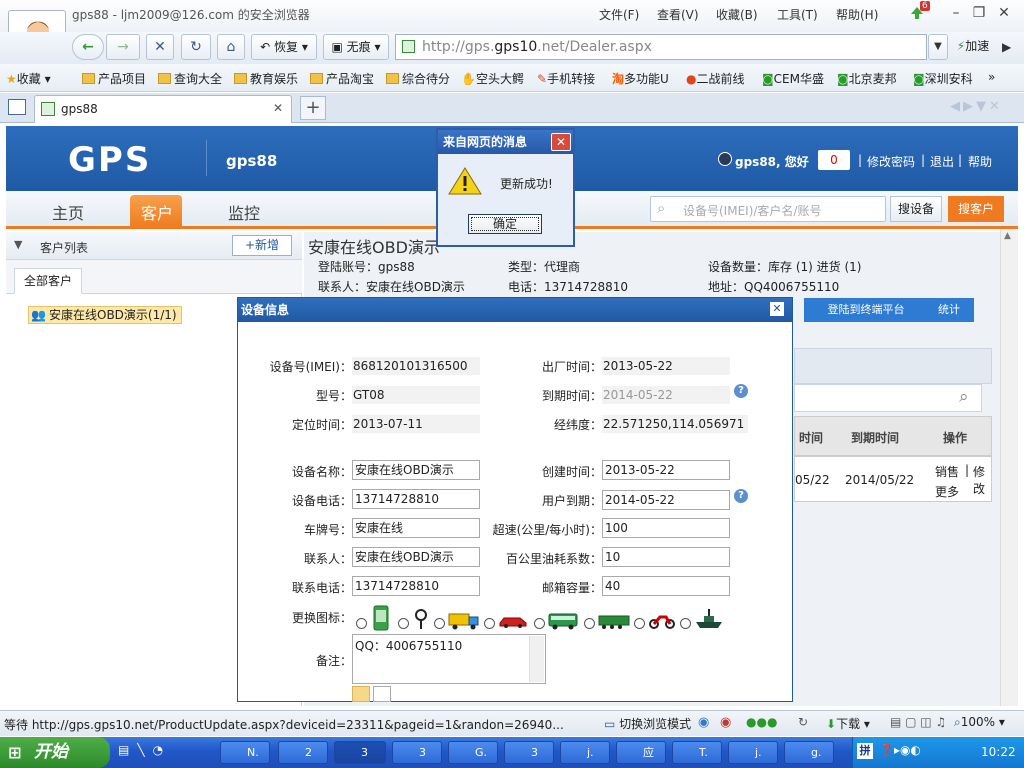 Image resolution: width=1024 pixels, height=768 pixels. Describe the element at coordinates (947, 491) in the screenshot. I see `more-link: 更多` at that location.